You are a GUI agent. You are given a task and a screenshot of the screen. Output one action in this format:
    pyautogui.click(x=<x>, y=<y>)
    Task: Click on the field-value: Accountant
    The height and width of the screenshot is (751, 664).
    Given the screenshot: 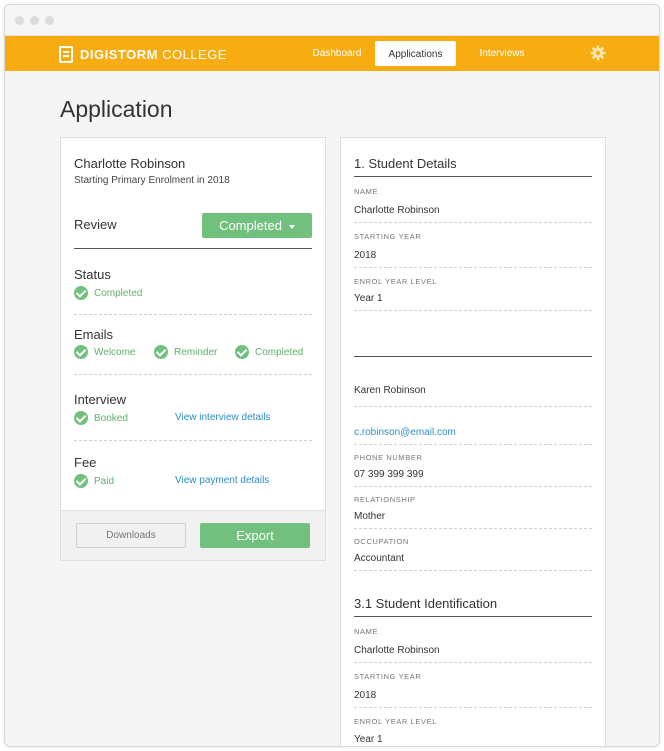 What is the action you would take?
    pyautogui.click(x=379, y=558)
    